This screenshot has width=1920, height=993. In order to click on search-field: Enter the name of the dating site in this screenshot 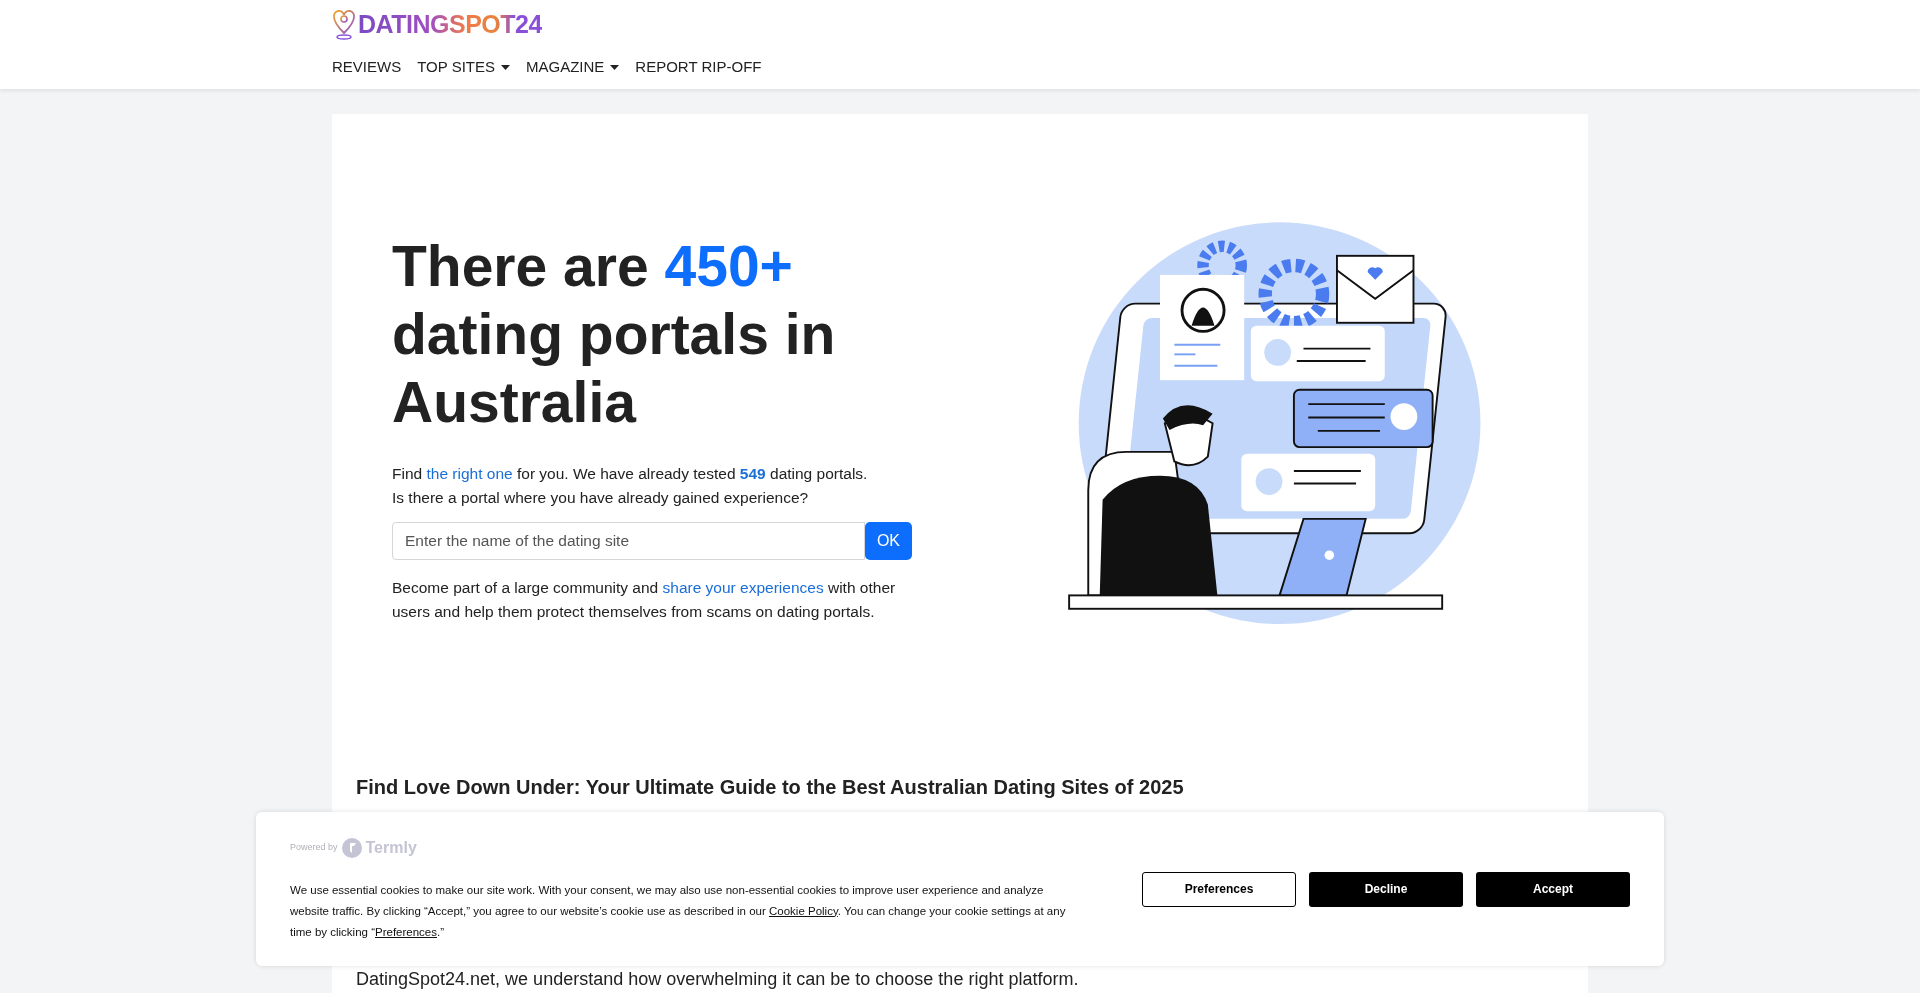, I will do `click(628, 541)`.